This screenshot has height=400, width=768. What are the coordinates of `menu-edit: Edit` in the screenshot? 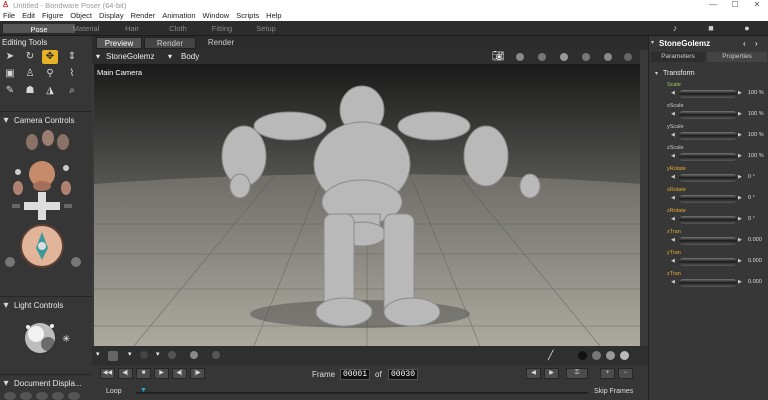 It's located at (28, 15).